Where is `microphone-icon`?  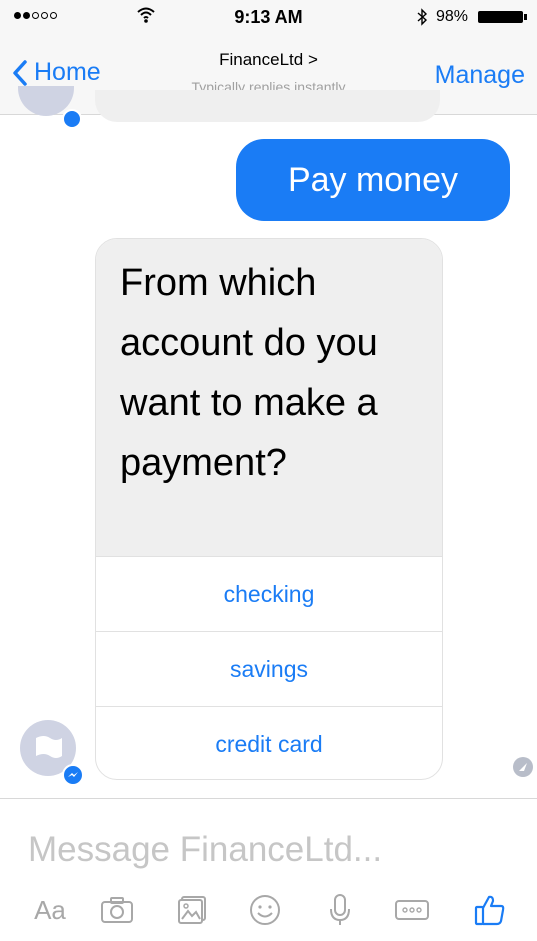 microphone-icon is located at coordinates (340, 909).